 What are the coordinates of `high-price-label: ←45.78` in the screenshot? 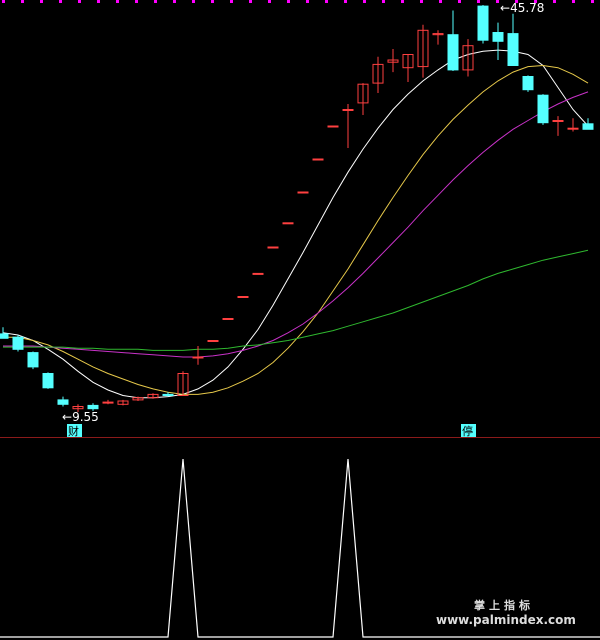 It's located at (522, 8).